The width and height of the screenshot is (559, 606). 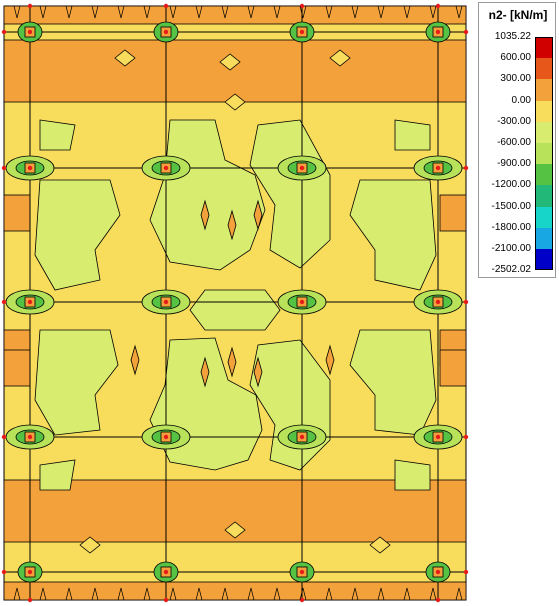 I want to click on legend-label: 1035.22, so click(x=512, y=36).